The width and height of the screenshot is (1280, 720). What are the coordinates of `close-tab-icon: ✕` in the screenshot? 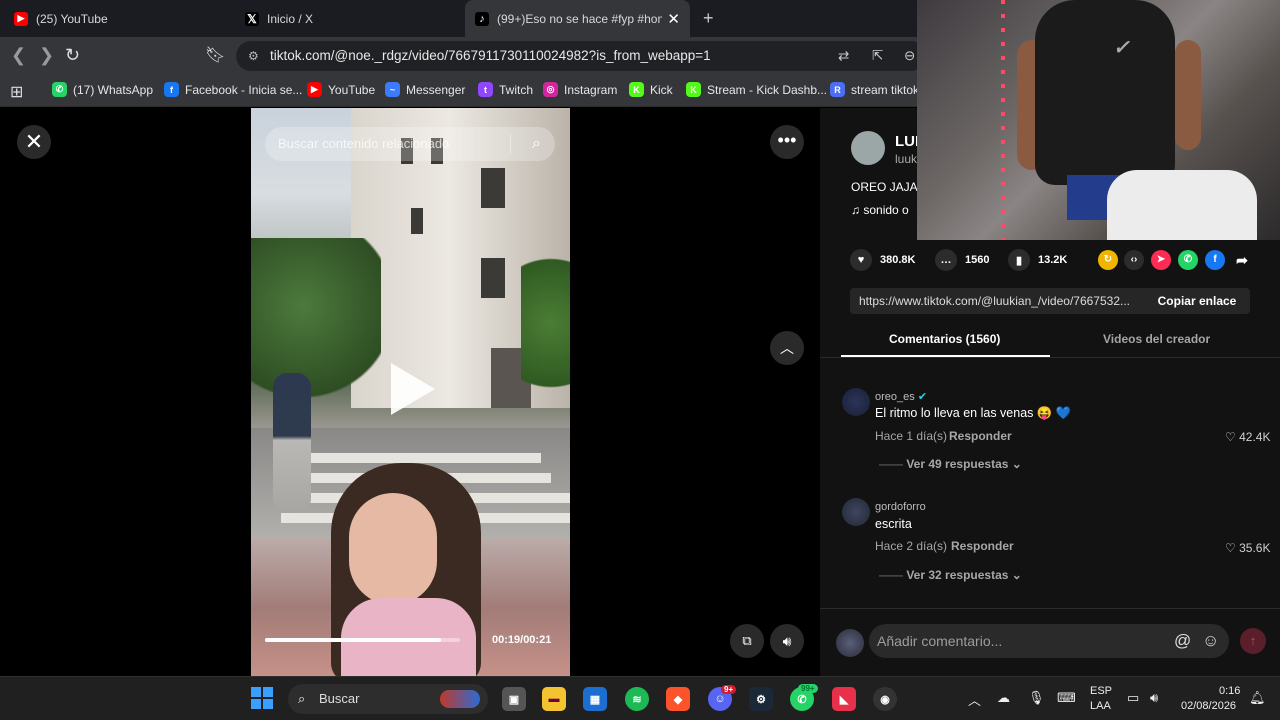 It's located at (673, 19).